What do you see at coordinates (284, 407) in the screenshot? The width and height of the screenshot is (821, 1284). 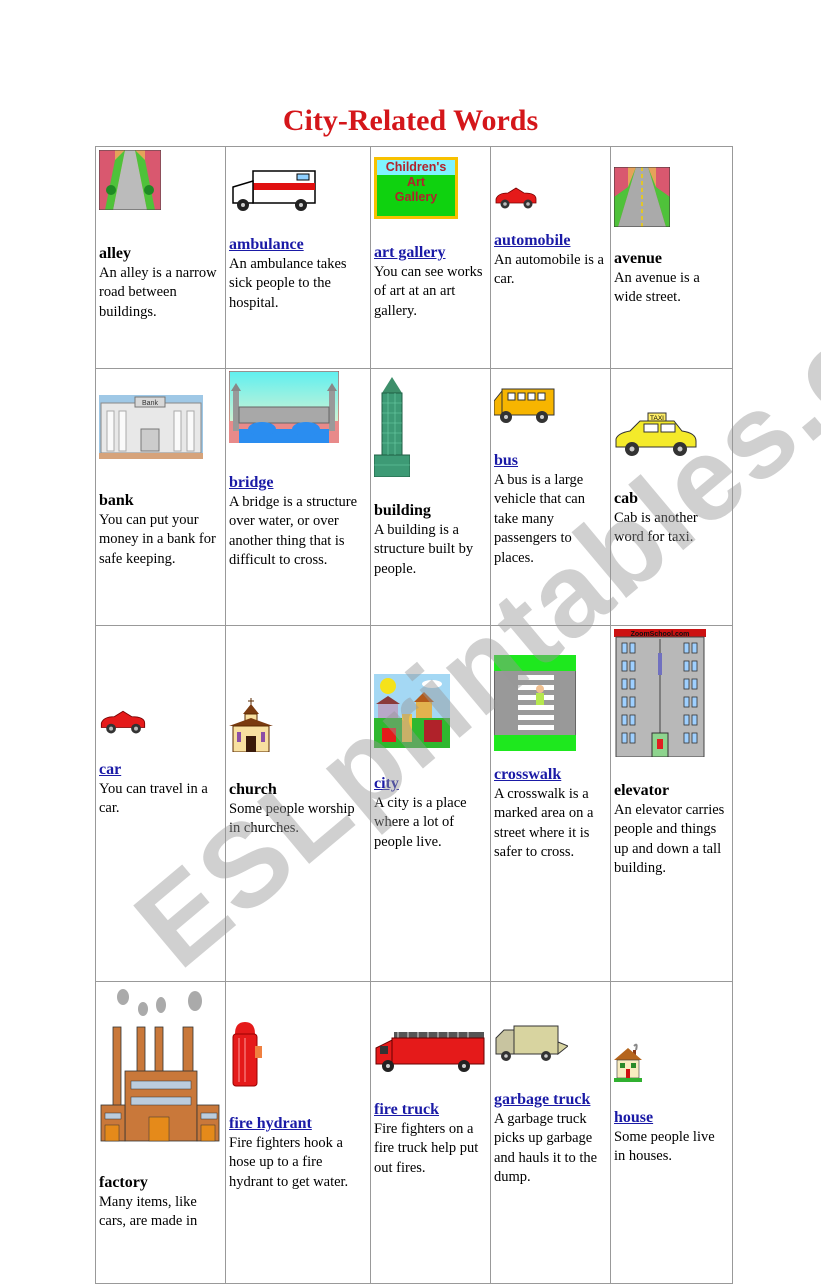 I see `bridge-picture` at bounding box center [284, 407].